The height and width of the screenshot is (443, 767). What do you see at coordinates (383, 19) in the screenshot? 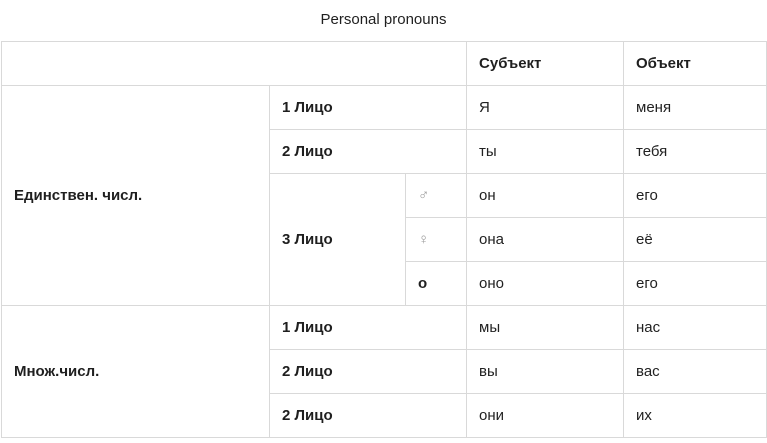
I see `table-caption: Personal pronouns` at bounding box center [383, 19].